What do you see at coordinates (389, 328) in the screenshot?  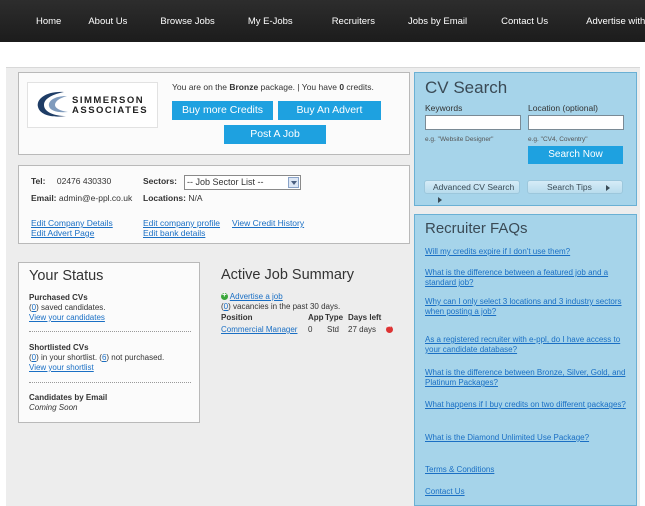 I see `remove-icon` at bounding box center [389, 328].